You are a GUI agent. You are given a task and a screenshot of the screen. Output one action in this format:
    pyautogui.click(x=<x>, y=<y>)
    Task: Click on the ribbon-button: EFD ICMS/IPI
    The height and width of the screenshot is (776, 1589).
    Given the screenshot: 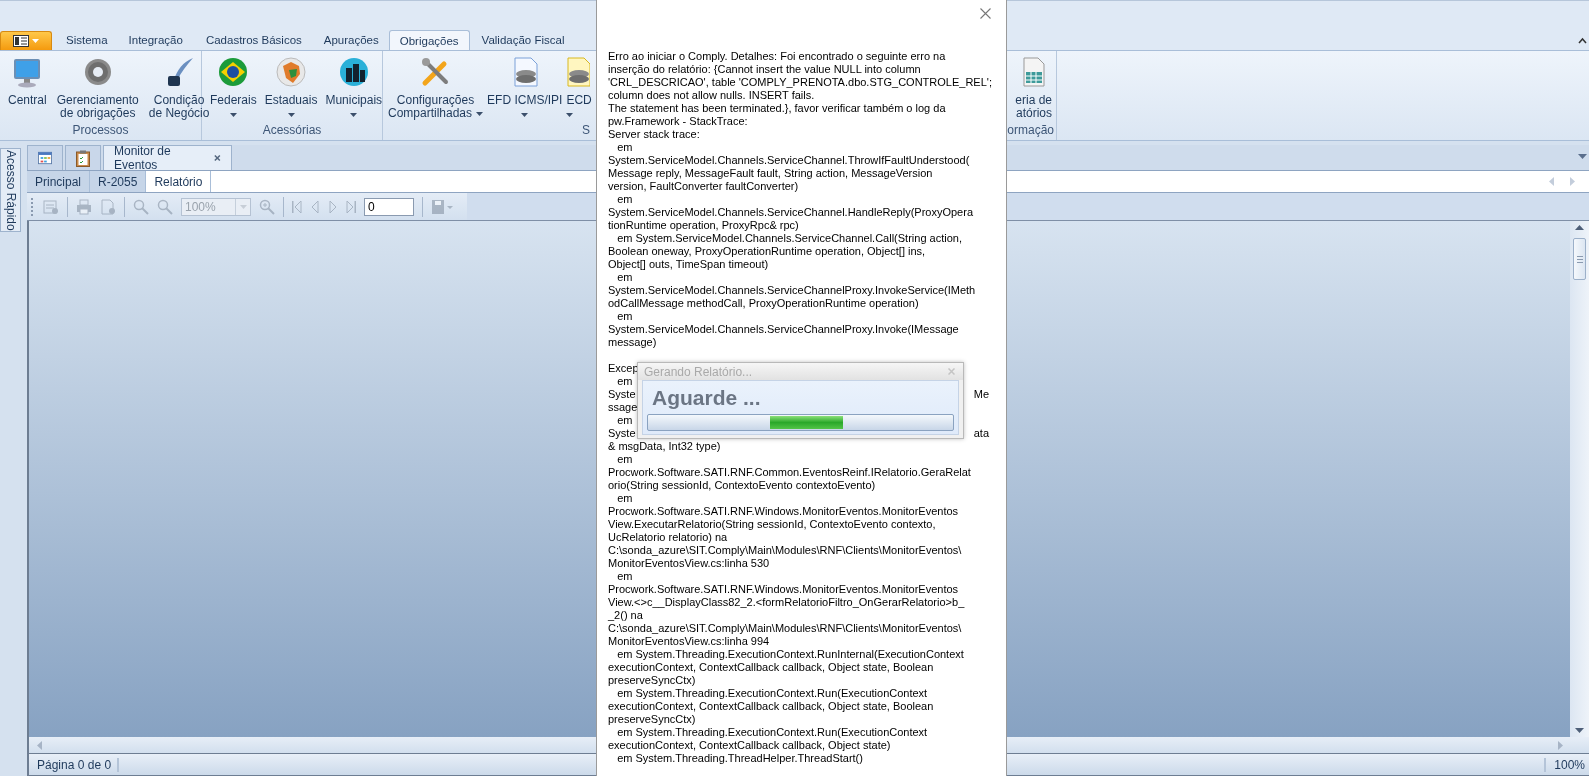 What is the action you would take?
    pyautogui.click(x=525, y=89)
    